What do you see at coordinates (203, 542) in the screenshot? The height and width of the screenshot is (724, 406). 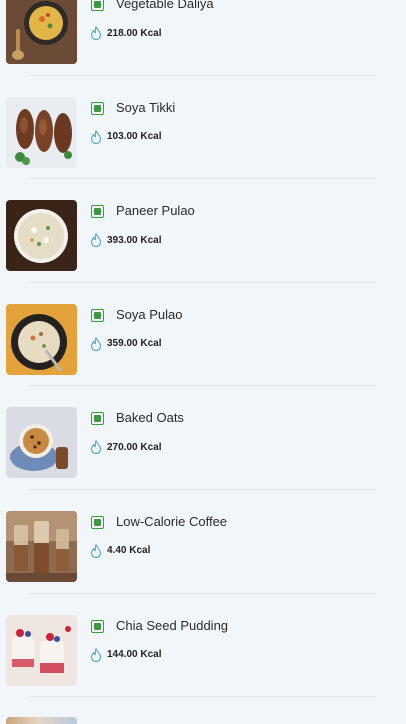 I see `list-item: Low-Calorie Coffee 4.40 Kcal` at bounding box center [203, 542].